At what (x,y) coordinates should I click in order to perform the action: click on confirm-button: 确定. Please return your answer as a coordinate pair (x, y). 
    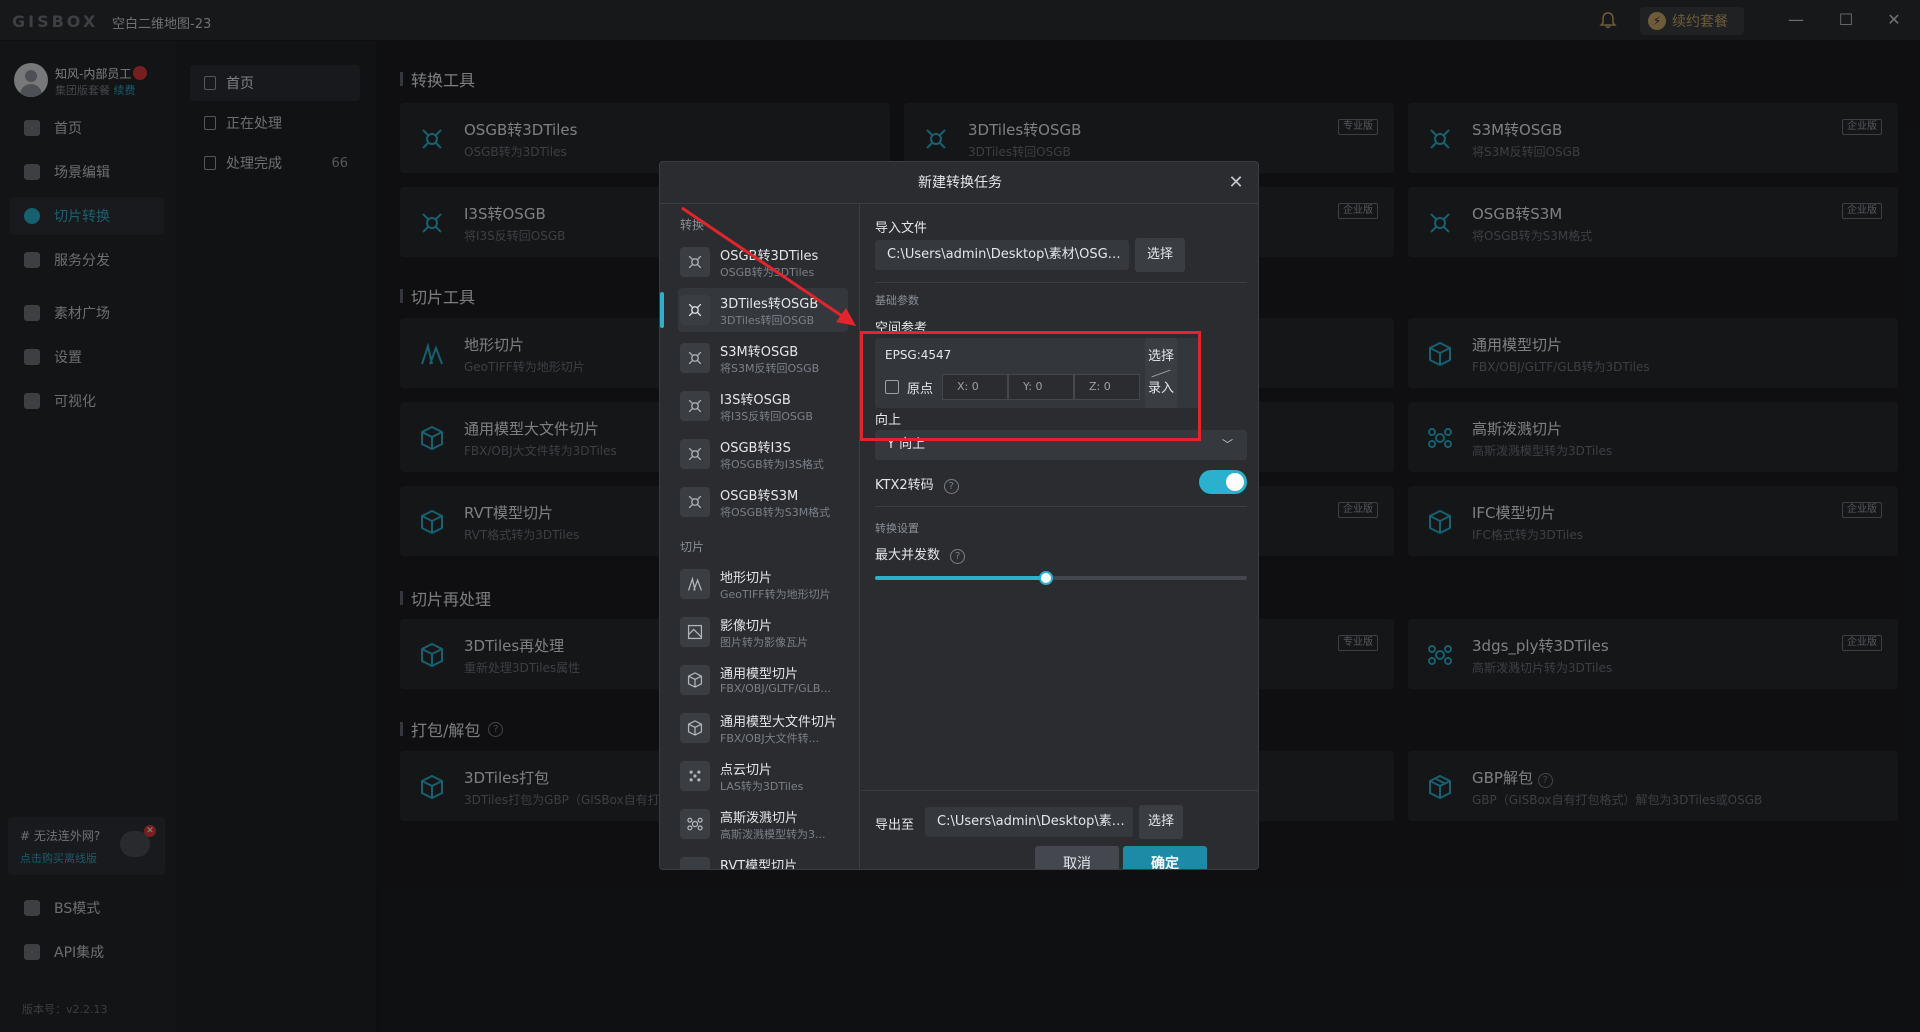
    Looking at the image, I should click on (1165, 857).